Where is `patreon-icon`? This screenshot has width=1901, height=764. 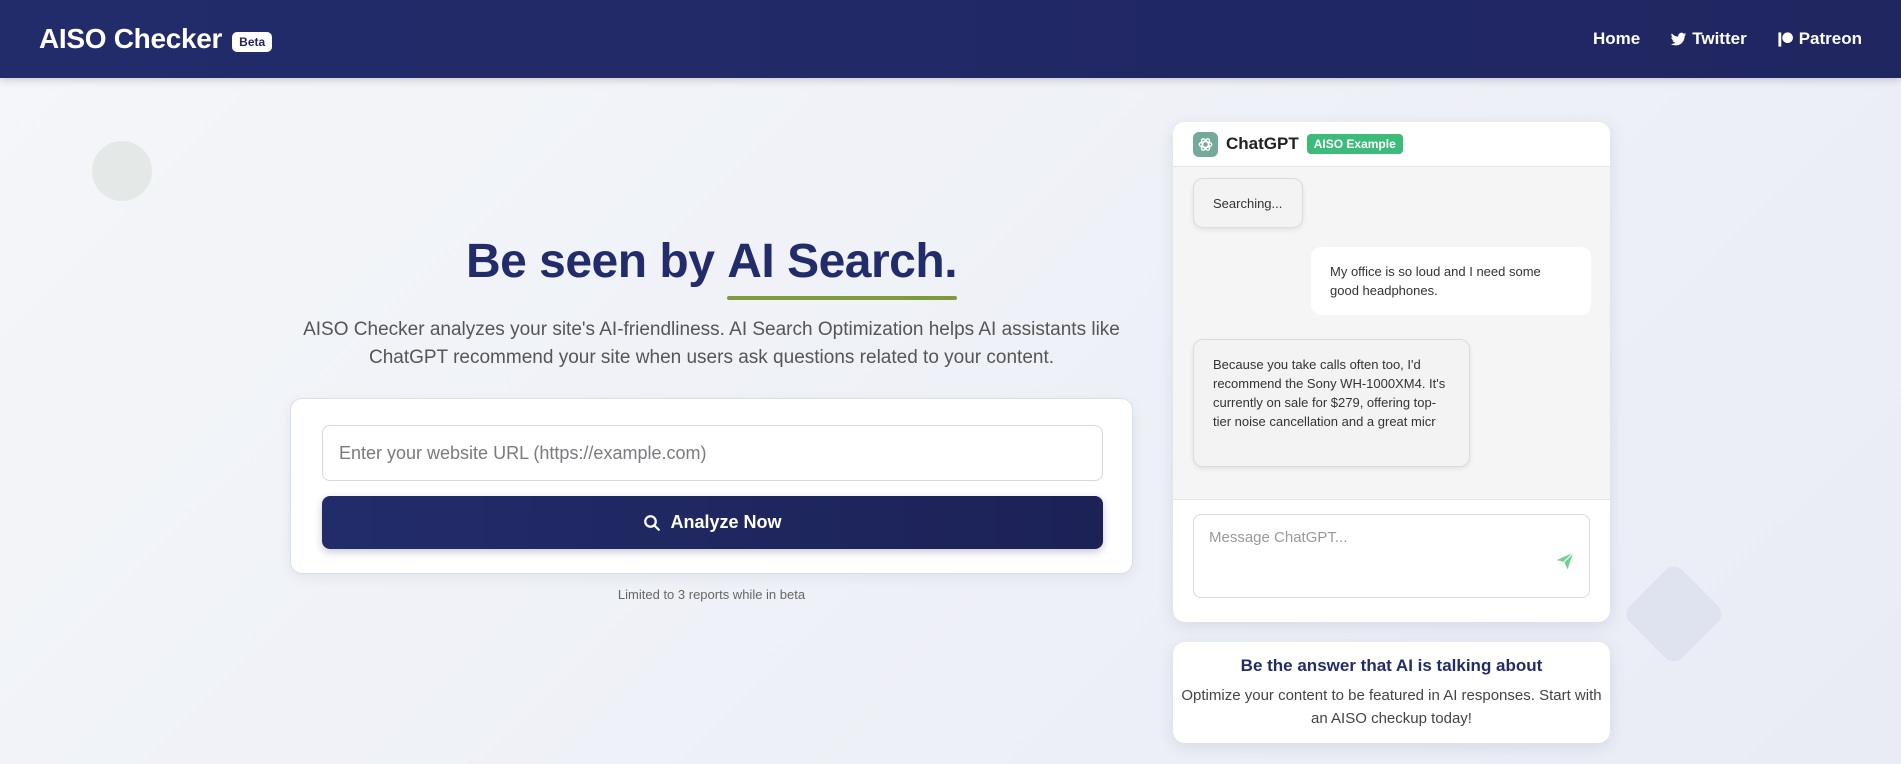
patreon-icon is located at coordinates (1785, 39).